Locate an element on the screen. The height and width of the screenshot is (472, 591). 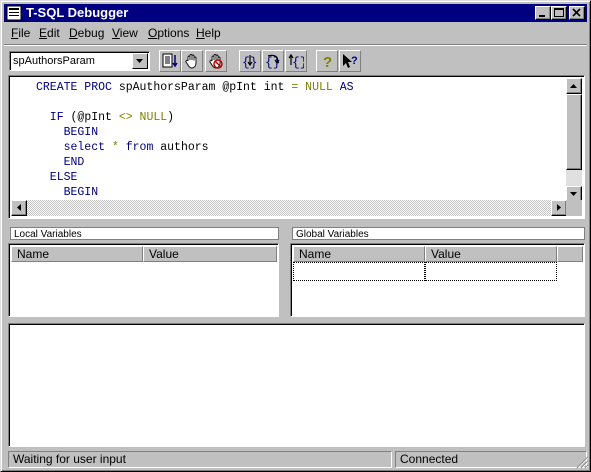
connection-status: Connected is located at coordinates (491, 459).